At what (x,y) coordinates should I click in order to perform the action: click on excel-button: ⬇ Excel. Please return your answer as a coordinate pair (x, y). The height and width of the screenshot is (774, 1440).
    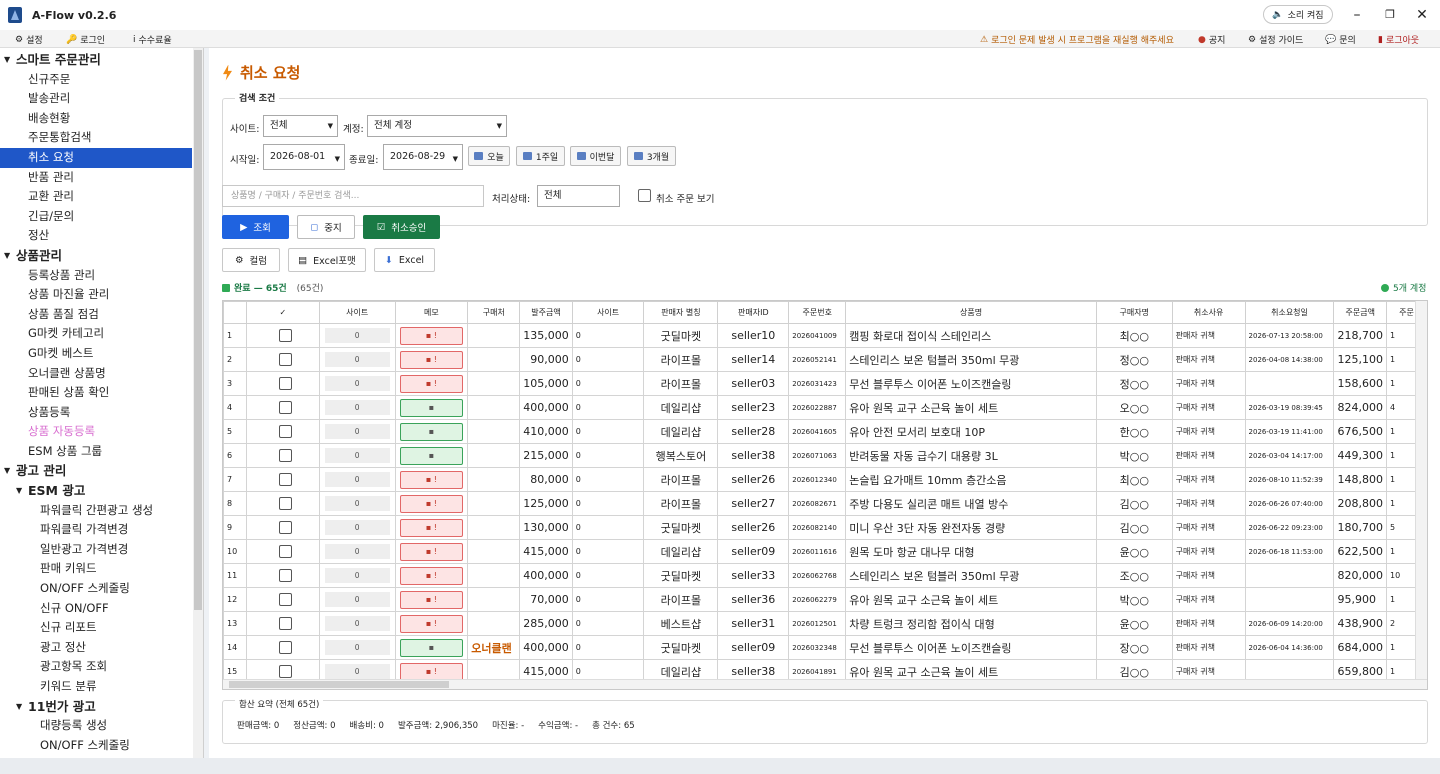
    Looking at the image, I should click on (404, 260).